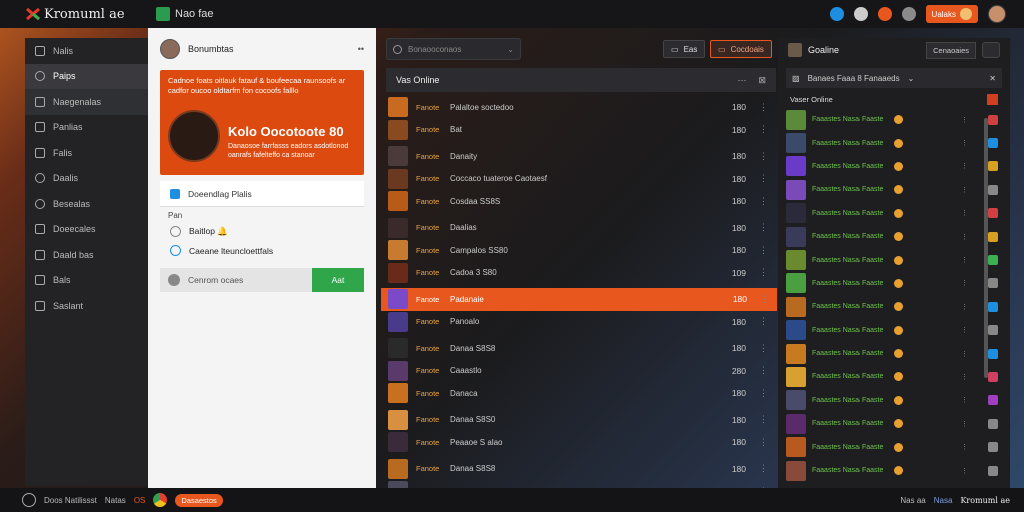 Image resolution: width=1024 pixels, height=512 pixels. What do you see at coordinates (86, 204) in the screenshot?
I see `nav-item: Besealas` at bounding box center [86, 204].